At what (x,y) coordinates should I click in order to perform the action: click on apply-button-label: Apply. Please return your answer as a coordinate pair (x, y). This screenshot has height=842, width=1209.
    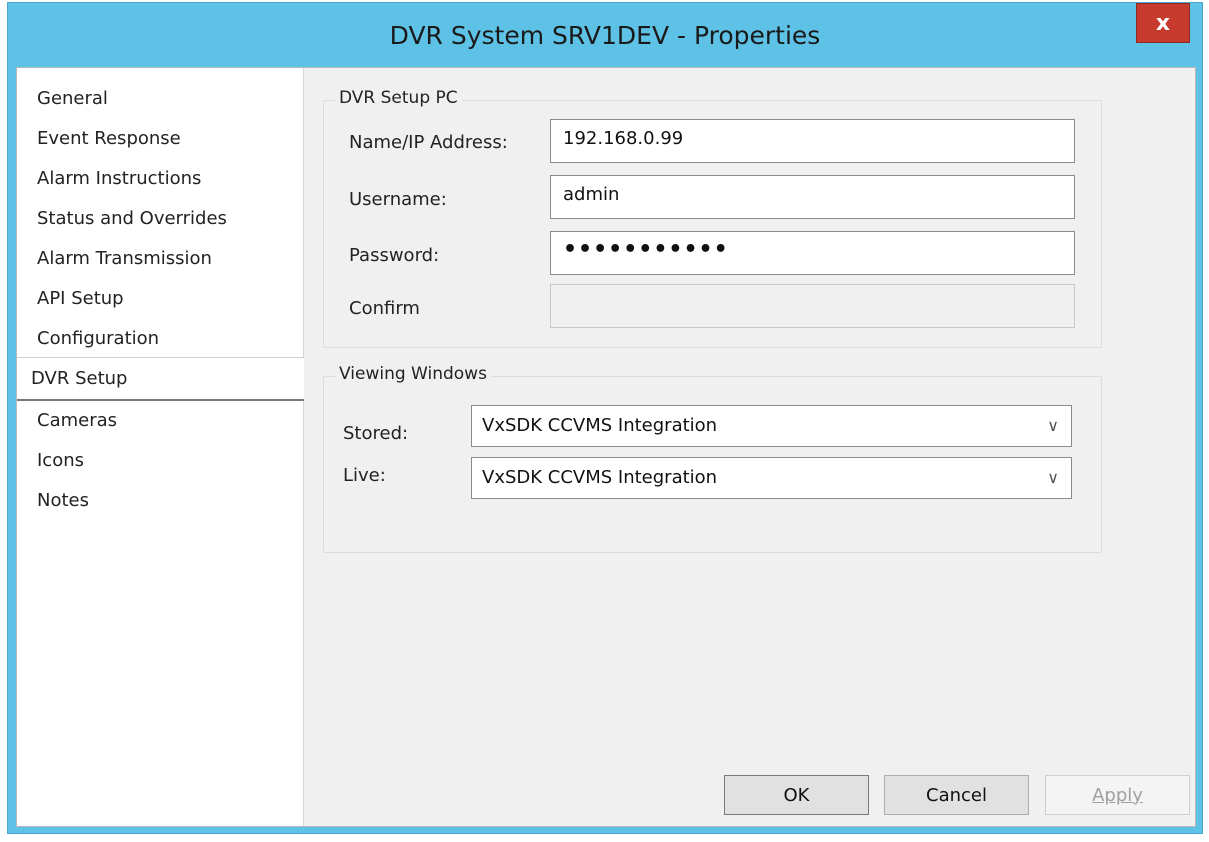
    Looking at the image, I should click on (1117, 795).